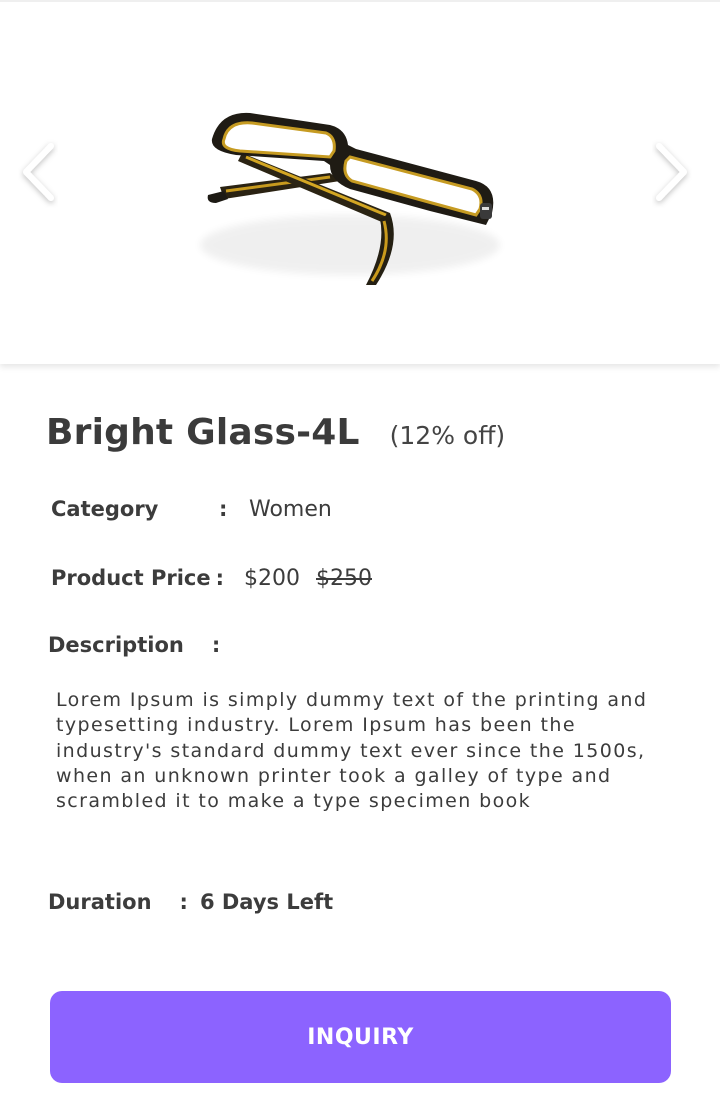  Describe the element at coordinates (131, 578) in the screenshot. I see `price-label: Product Price` at that location.